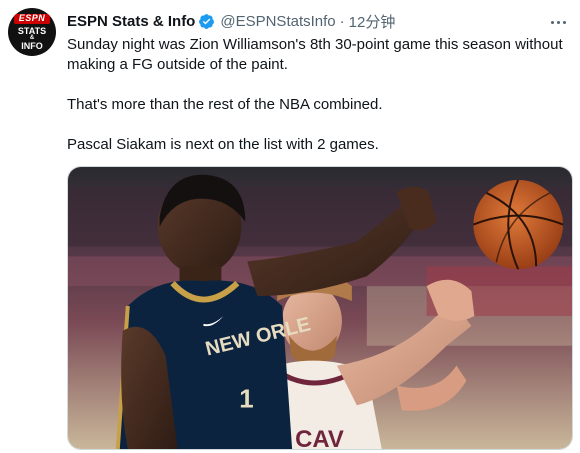 Image resolution: width=580 pixels, height=453 pixels. What do you see at coordinates (246, 399) in the screenshot?
I see `pelicans-jersey-number: 1` at bounding box center [246, 399].